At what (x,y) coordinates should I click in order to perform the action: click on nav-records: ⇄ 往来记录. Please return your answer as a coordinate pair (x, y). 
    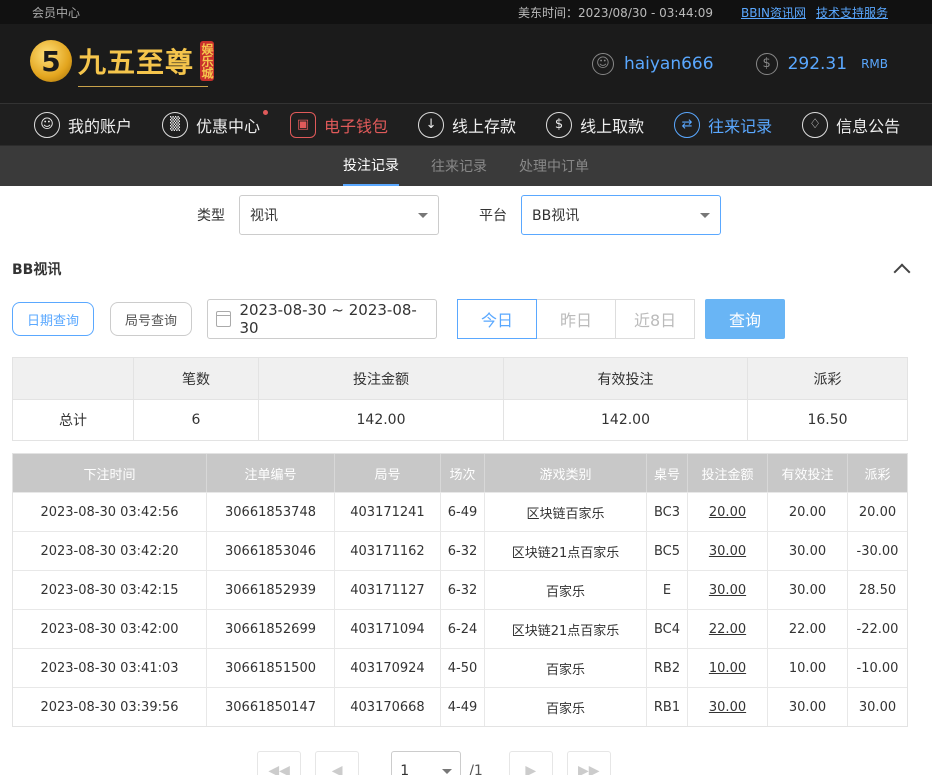
    Looking at the image, I should click on (723, 124).